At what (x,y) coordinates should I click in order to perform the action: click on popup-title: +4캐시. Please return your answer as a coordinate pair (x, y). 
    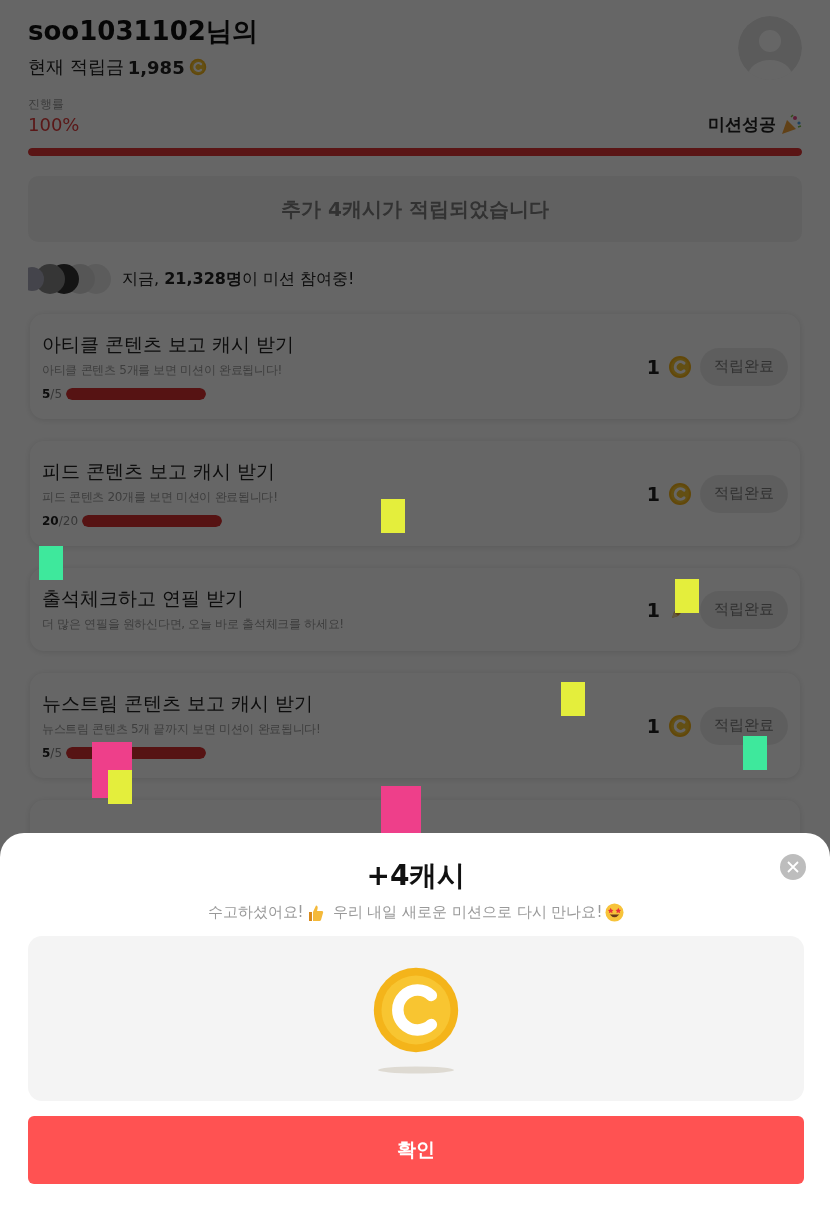
    Looking at the image, I should click on (416, 876).